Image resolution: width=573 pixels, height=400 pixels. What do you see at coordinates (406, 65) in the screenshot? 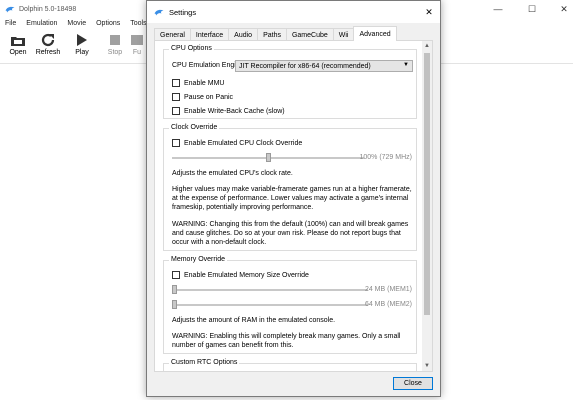
I see `chevron-down-icon: ▼` at bounding box center [406, 65].